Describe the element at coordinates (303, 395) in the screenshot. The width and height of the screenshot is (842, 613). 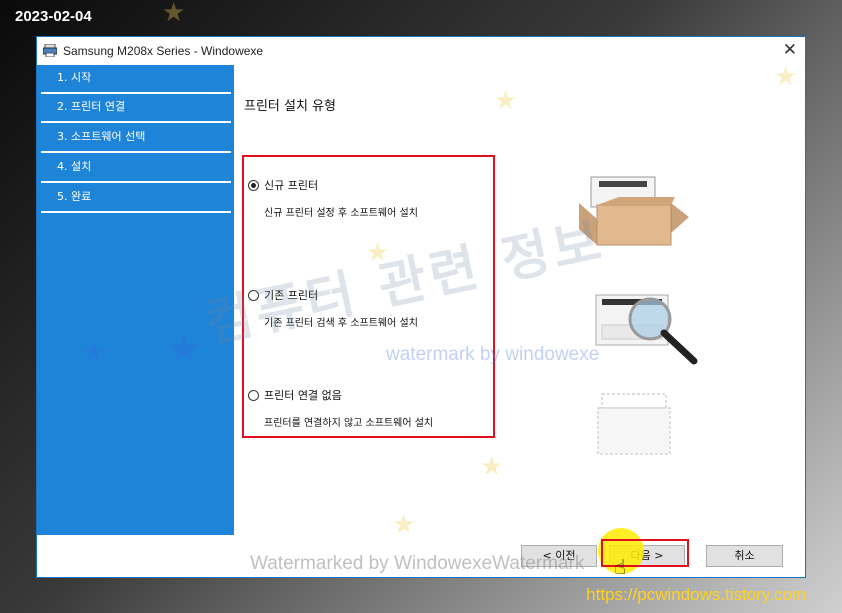
I see `option-no-printer-label: 프린터 연결 없음` at that location.